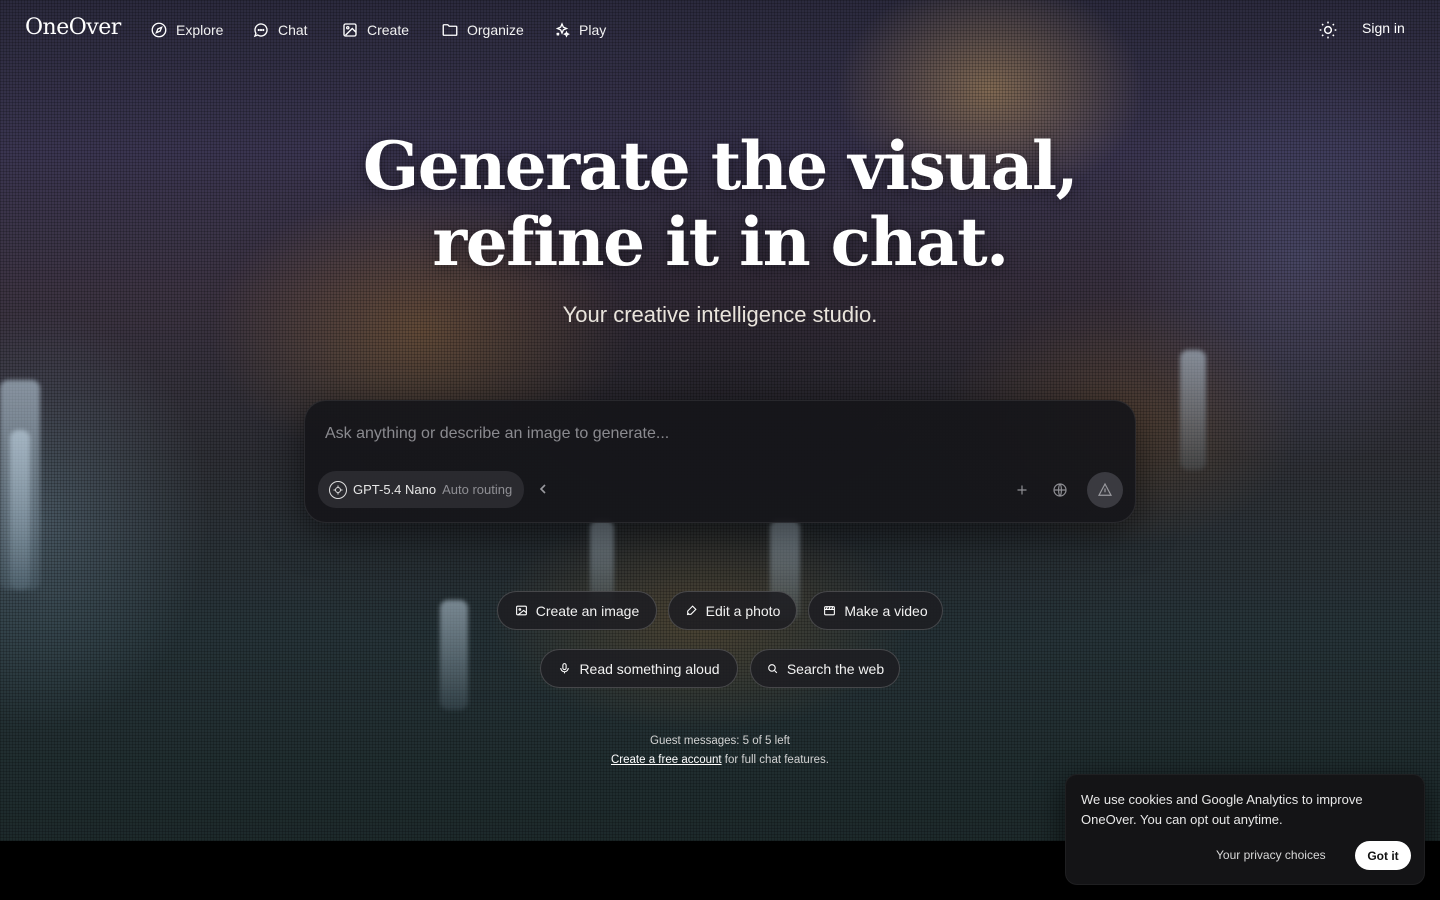 Image resolution: width=1440 pixels, height=900 pixels. I want to click on prompt-composer: GPT-5.4 Nano Auto routing, so click(720, 461).